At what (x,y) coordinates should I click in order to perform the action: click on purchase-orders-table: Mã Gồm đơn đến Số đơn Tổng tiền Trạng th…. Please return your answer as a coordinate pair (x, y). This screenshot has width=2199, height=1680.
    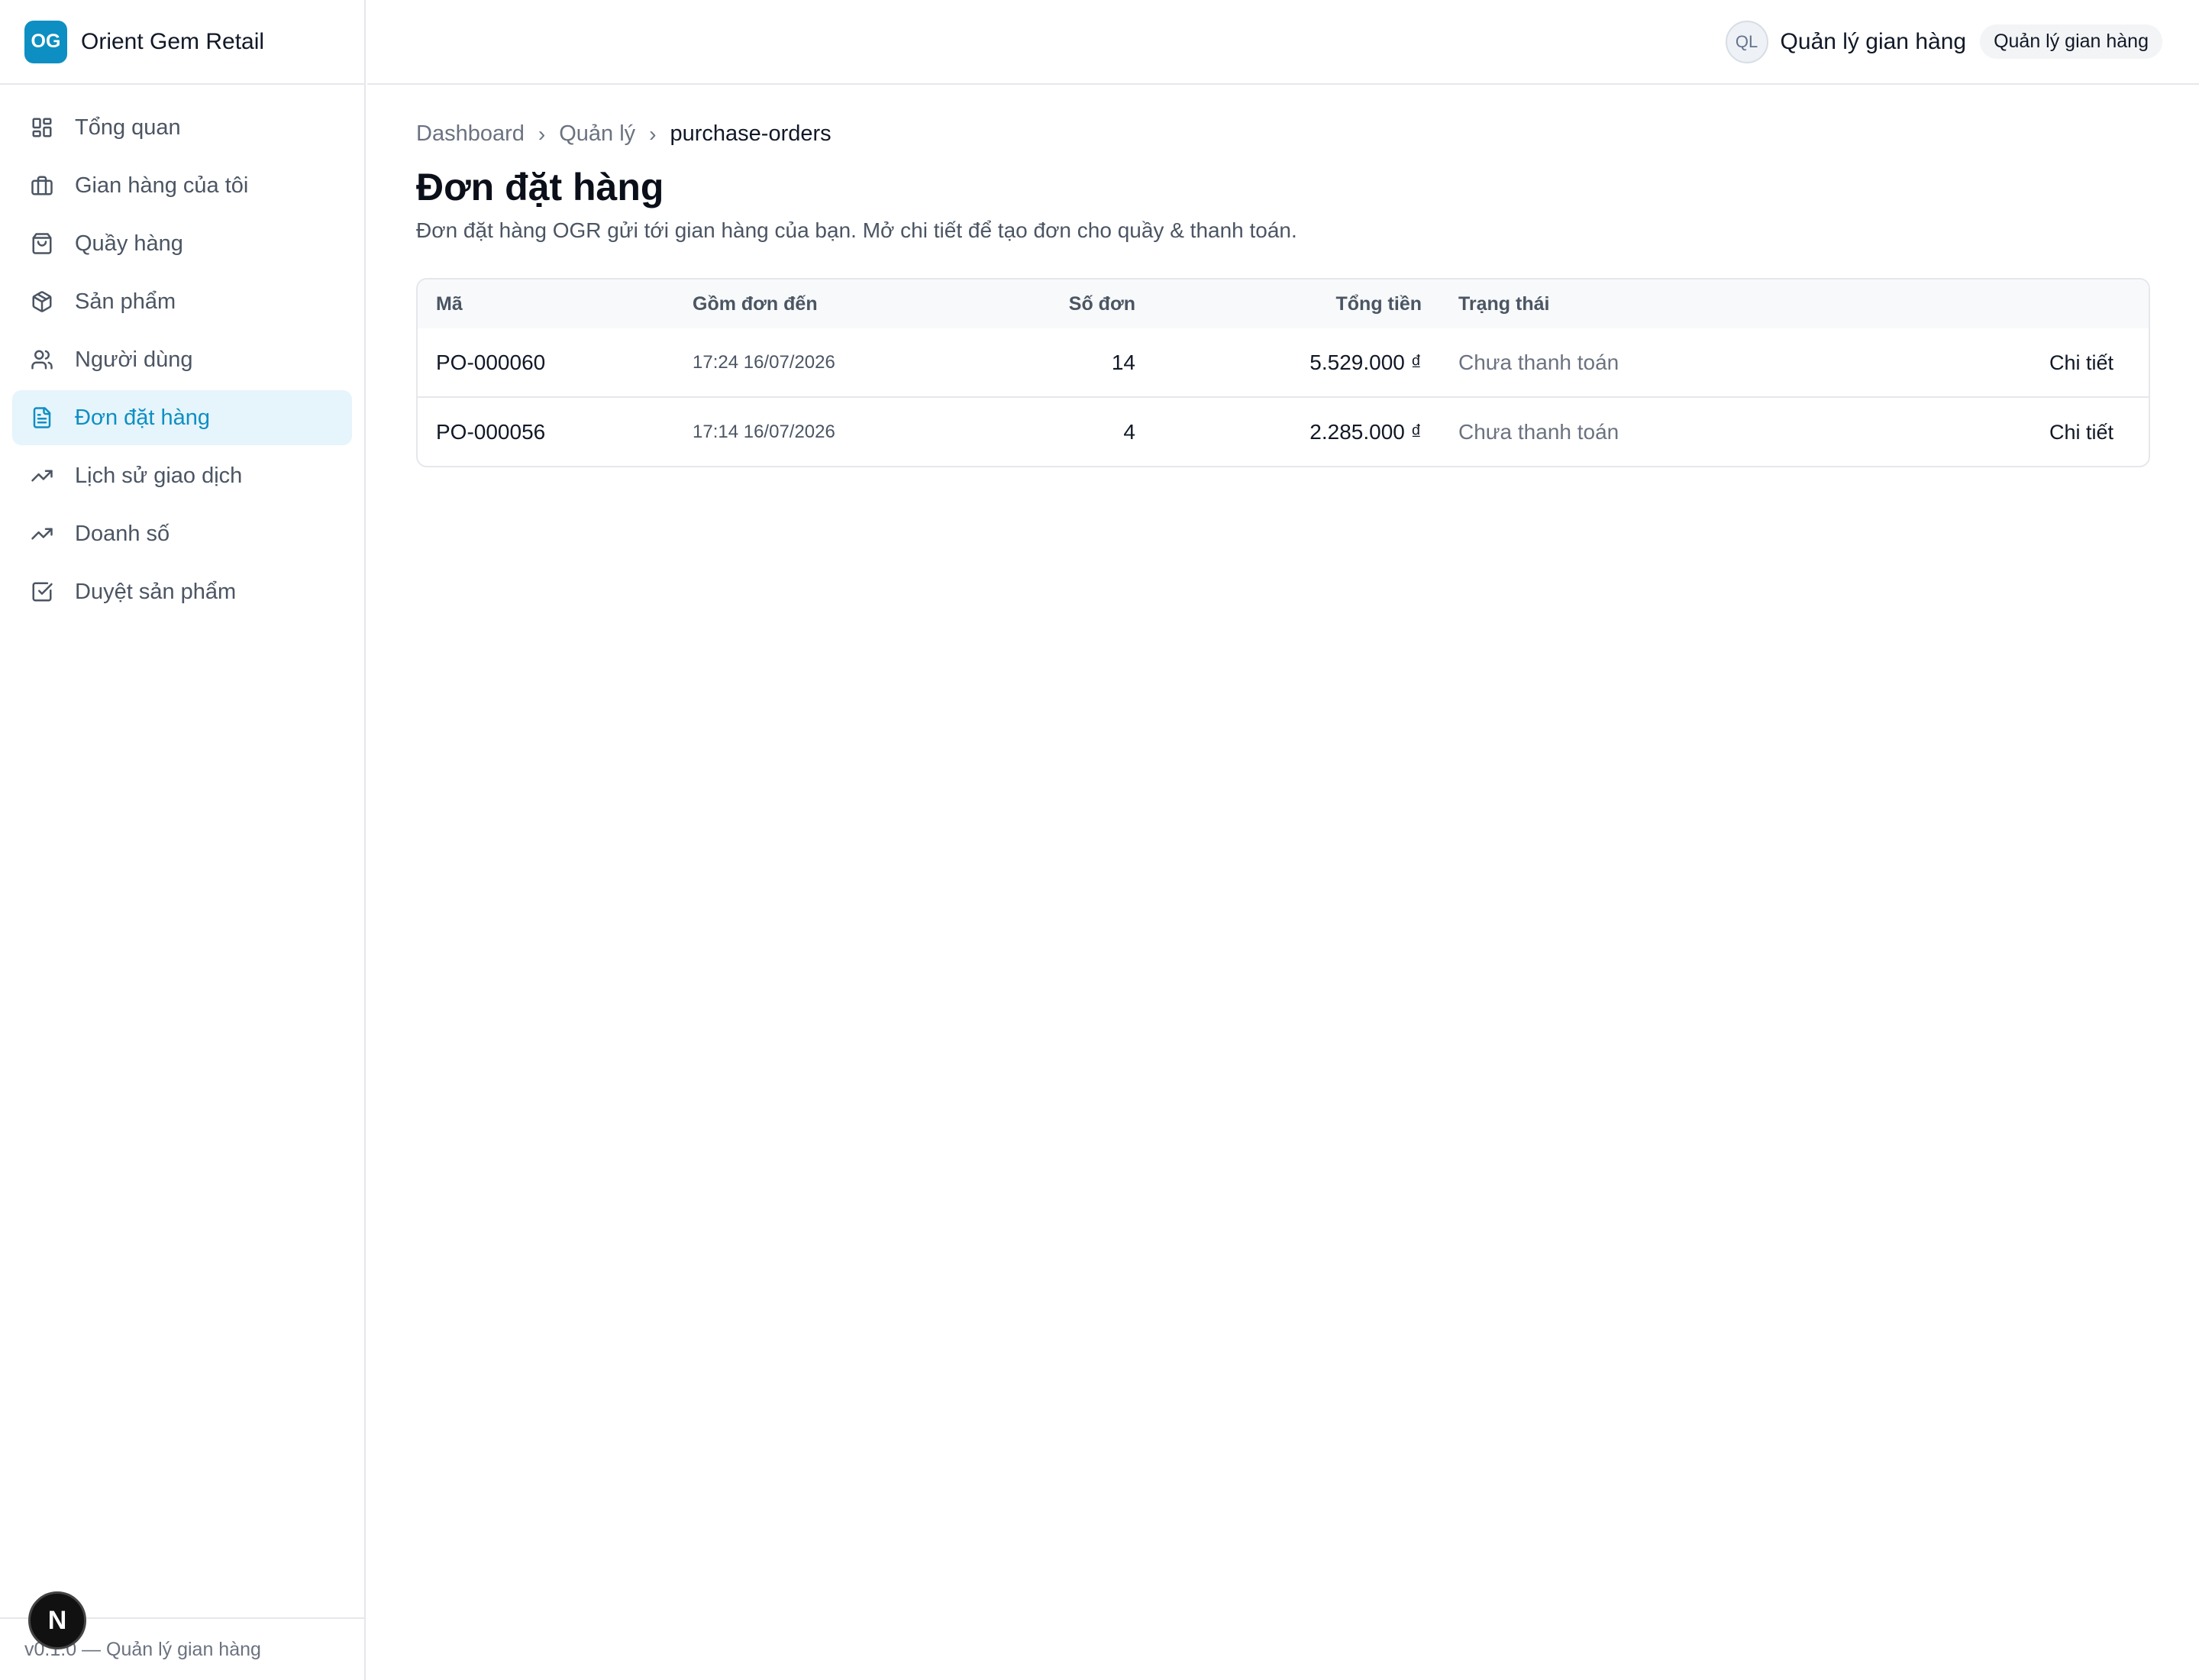
    Looking at the image, I should click on (1283, 372).